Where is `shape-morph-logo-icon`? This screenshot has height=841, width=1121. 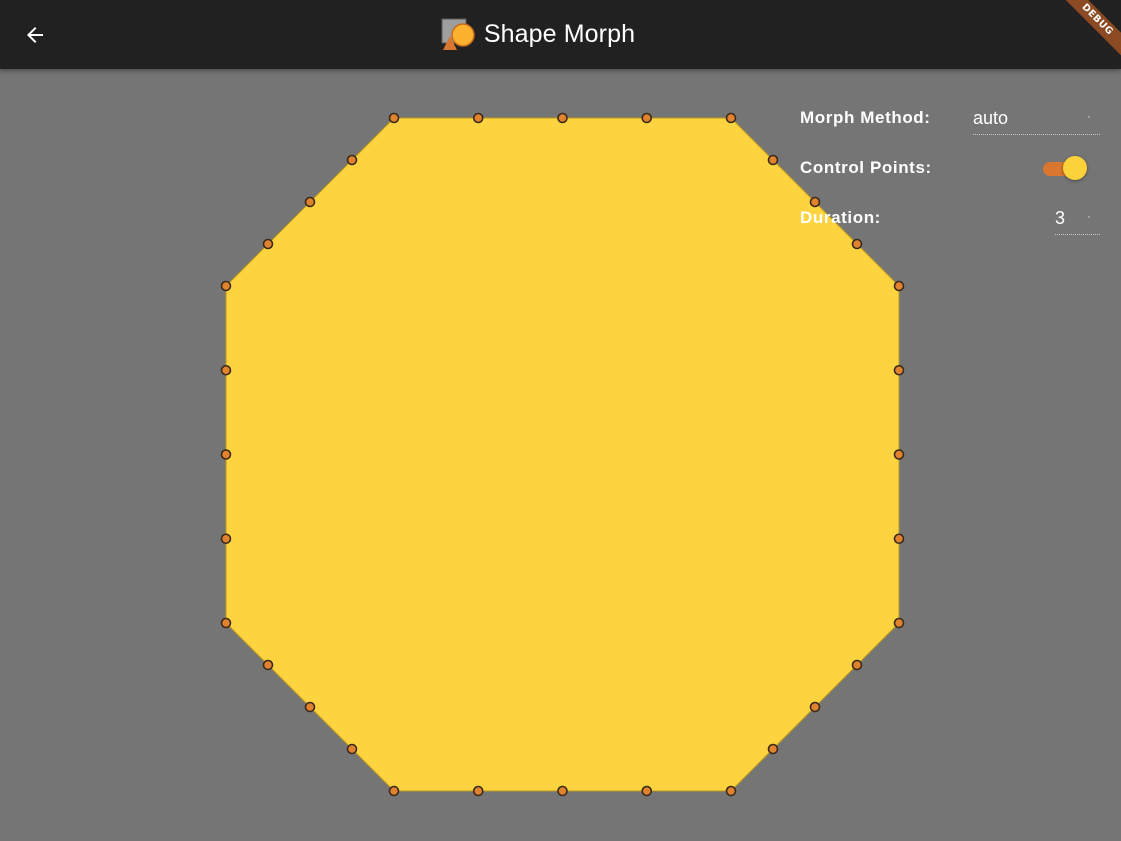
shape-morph-logo-icon is located at coordinates (458, 34).